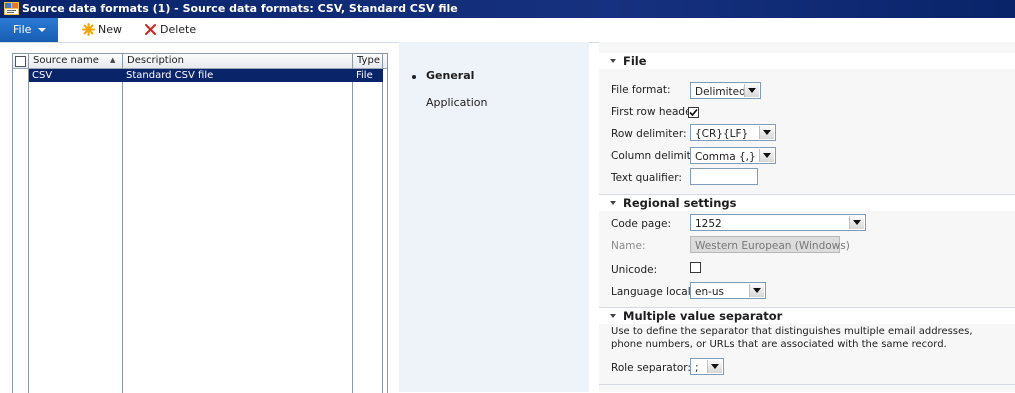 Image resolution: width=1015 pixels, height=393 pixels. I want to click on section-header-file: File, so click(807, 61).